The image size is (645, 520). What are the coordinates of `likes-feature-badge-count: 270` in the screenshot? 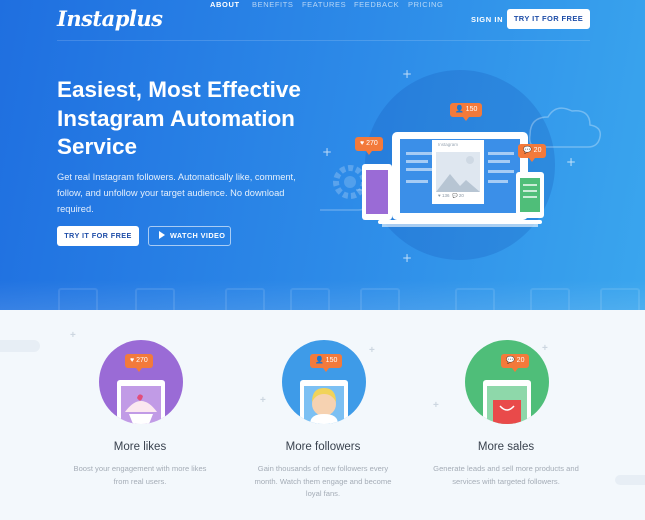 It's located at (142, 360).